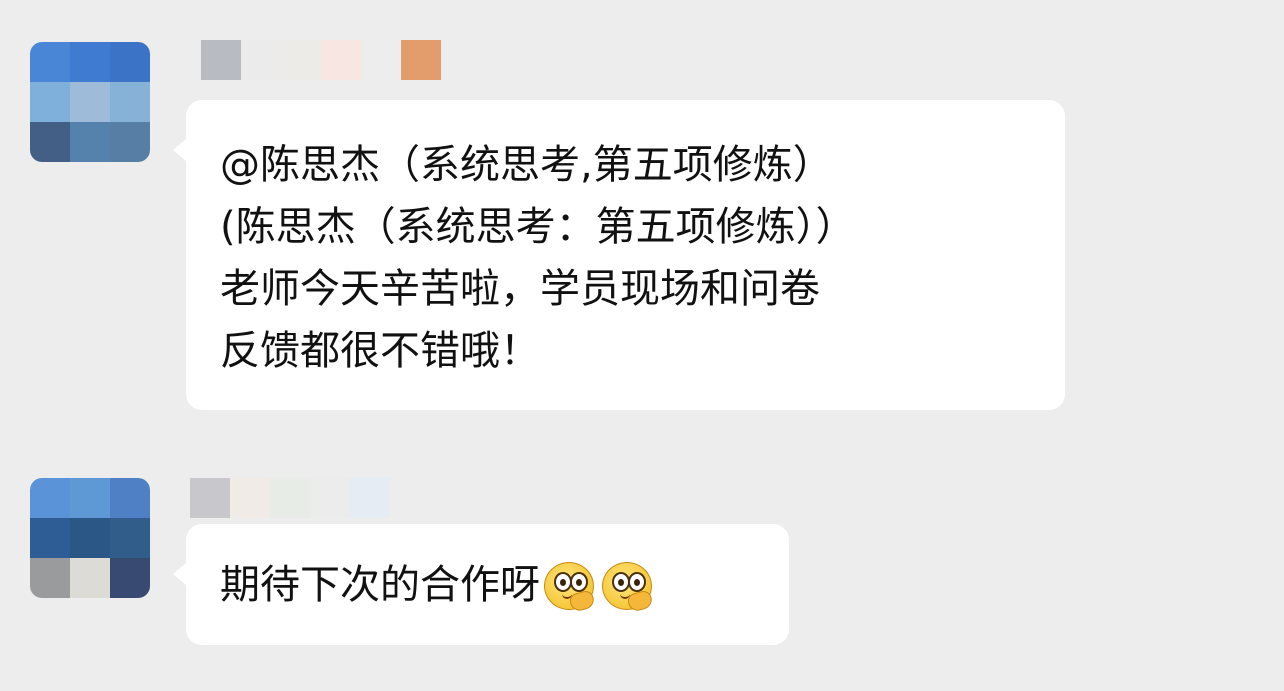  Describe the element at coordinates (526, 165) in the screenshot. I see `message-text-line: @陈思杰（系统思考,第五项修炼）` at that location.